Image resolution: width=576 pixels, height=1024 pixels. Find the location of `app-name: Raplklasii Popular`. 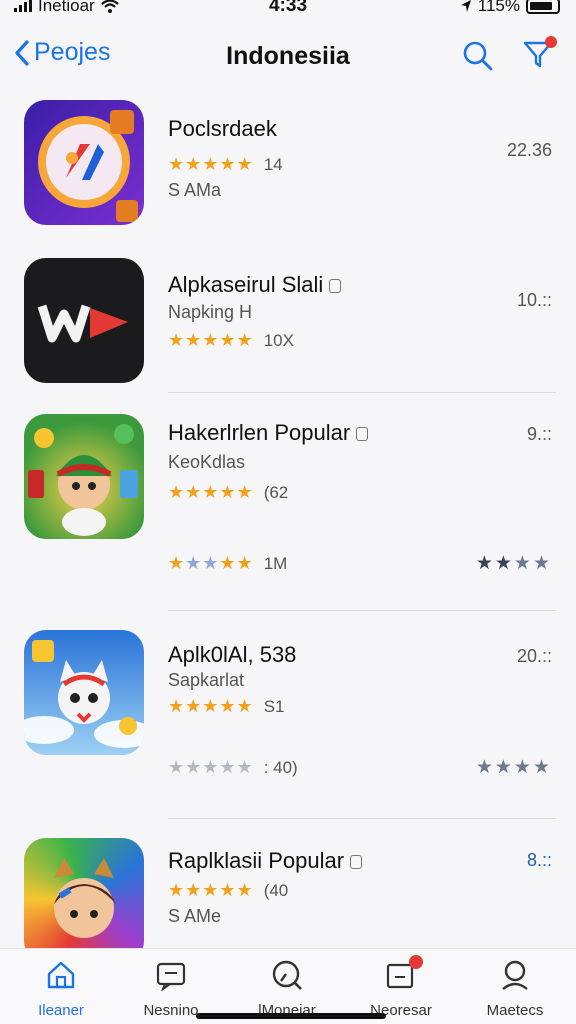

app-name: Raplklasii Popular is located at coordinates (265, 861).